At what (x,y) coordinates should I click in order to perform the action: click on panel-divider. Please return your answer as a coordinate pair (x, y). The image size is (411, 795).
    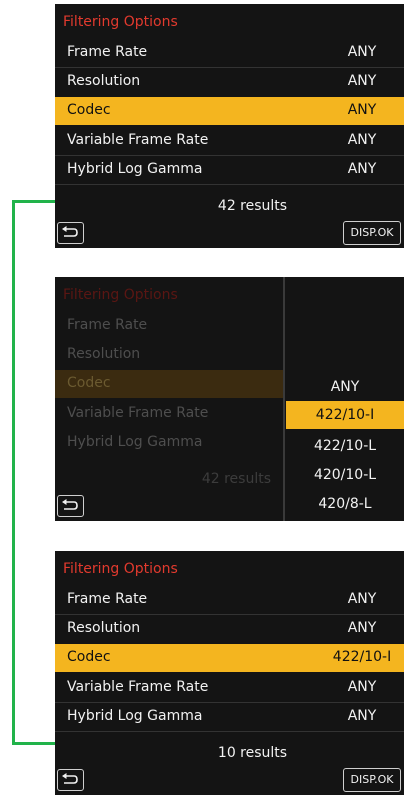
    Looking at the image, I should click on (284, 399).